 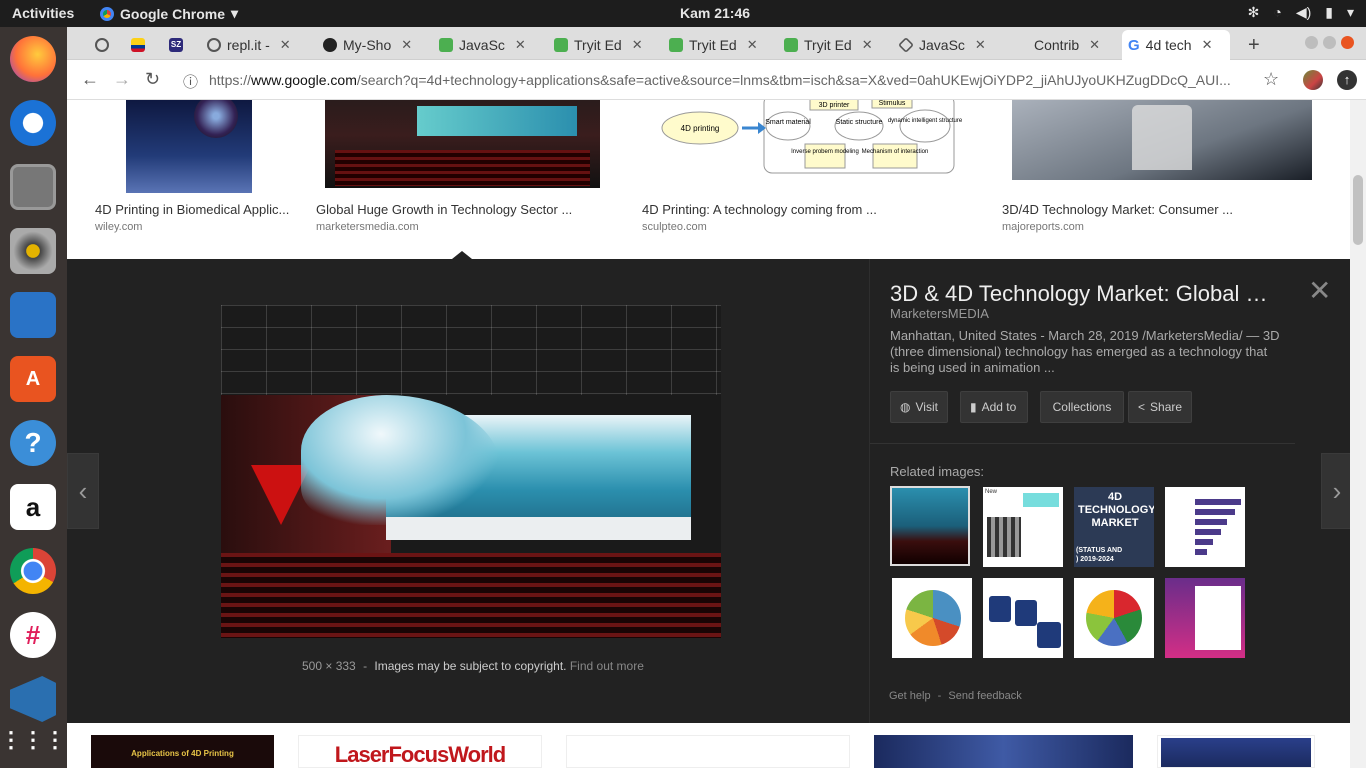 What do you see at coordinates (1257, 45) in the screenshot?
I see `new-tab-button: +` at bounding box center [1257, 45].